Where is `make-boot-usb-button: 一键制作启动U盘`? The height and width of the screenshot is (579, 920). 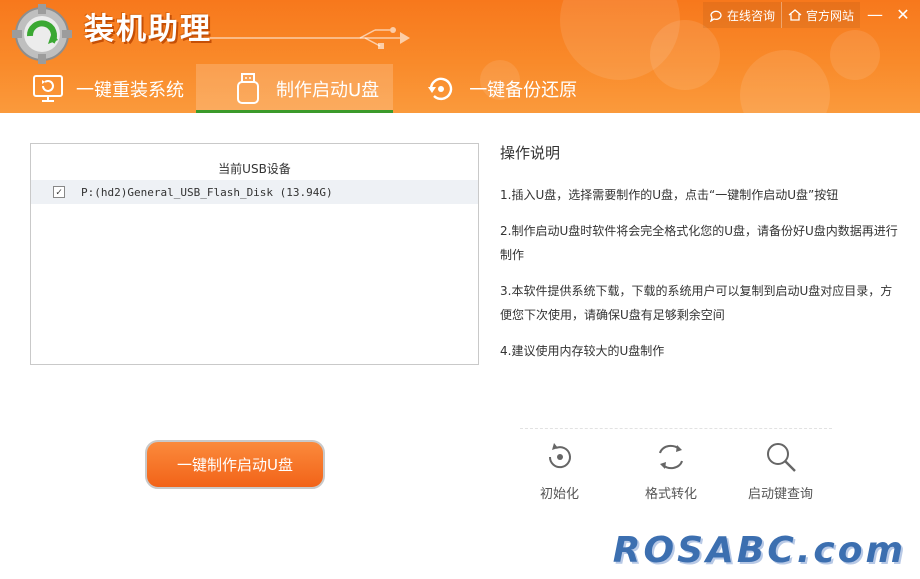
make-boot-usb-button: 一键制作启动U盘 is located at coordinates (235, 464).